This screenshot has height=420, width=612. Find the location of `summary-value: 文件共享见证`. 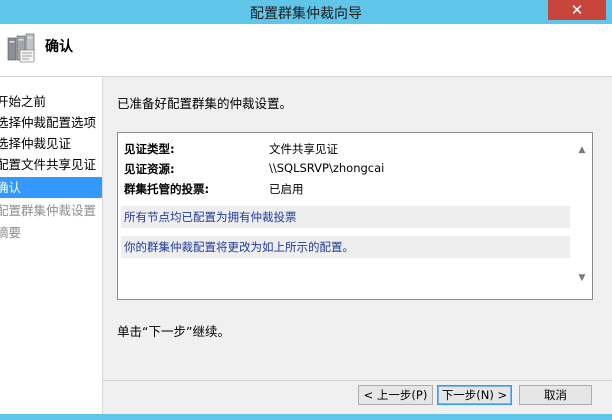

summary-value: 文件共享见证 is located at coordinates (303, 149).